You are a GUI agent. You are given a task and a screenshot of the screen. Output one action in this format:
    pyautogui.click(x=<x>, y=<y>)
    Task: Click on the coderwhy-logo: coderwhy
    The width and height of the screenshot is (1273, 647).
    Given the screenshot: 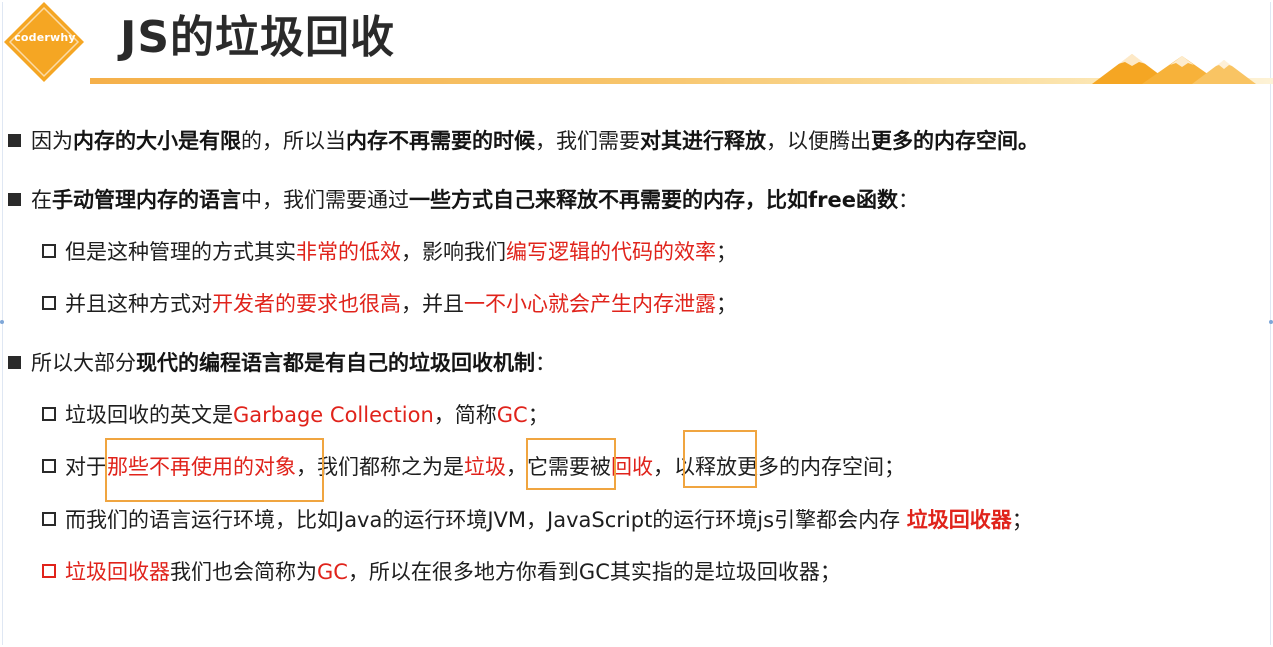 What is the action you would take?
    pyautogui.click(x=44, y=42)
    